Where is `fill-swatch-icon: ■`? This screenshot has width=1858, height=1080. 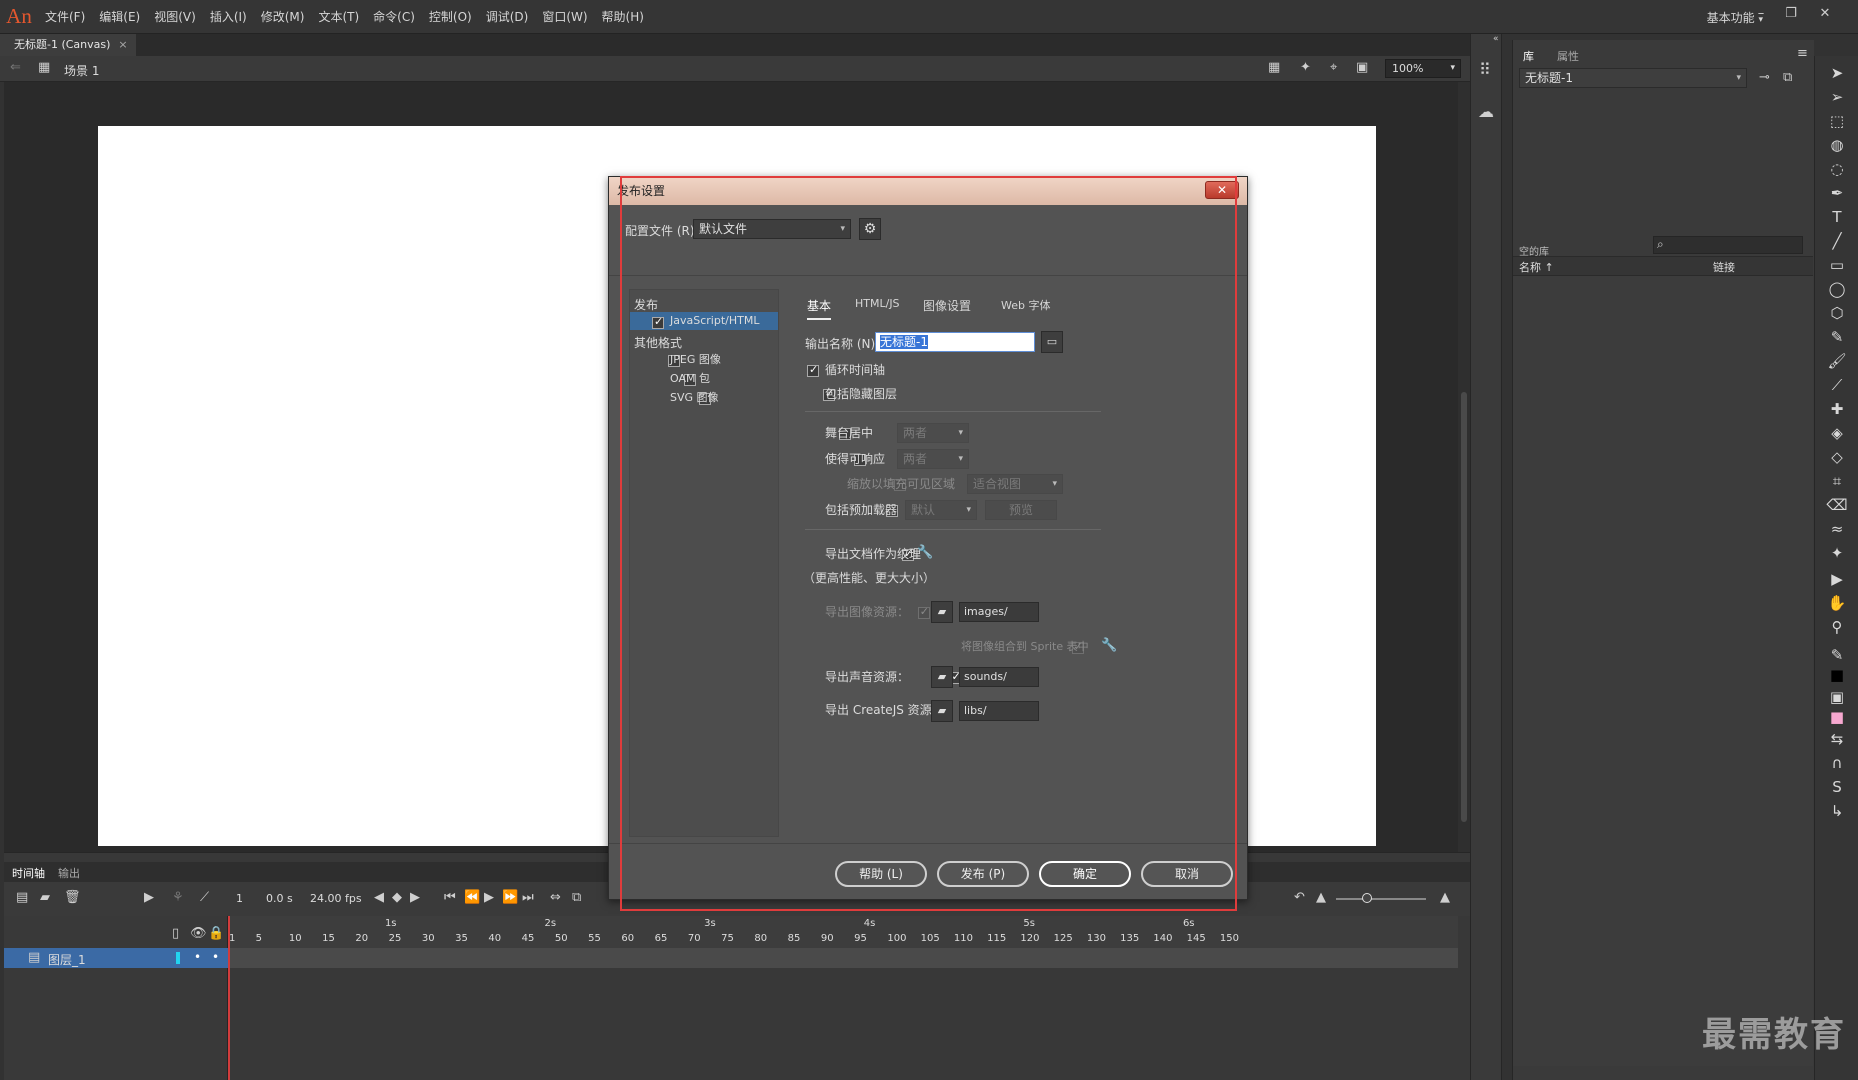 fill-swatch-icon: ■ is located at coordinates (1837, 717).